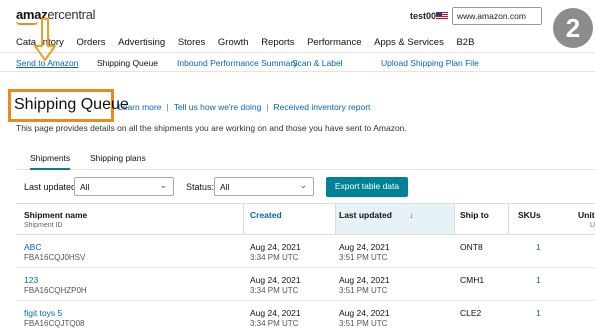  Describe the element at coordinates (218, 107) in the screenshot. I see `feedback-link: Tell us how we're doing` at that location.